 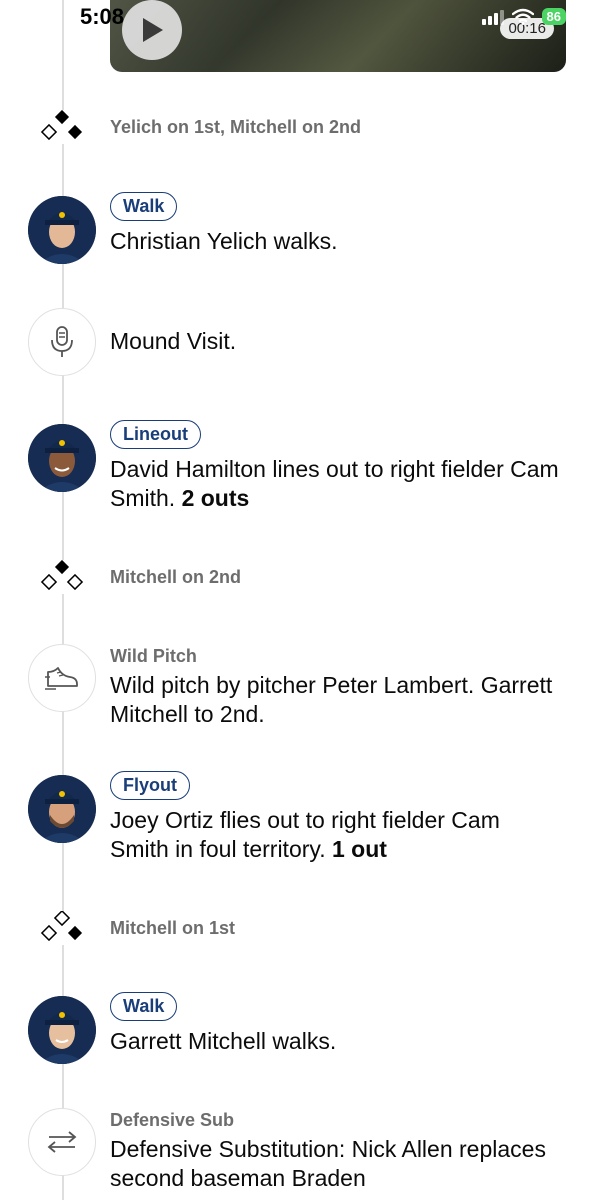 What do you see at coordinates (173, 928) in the screenshot?
I see `runners-text: Mitchell on 1st` at bounding box center [173, 928].